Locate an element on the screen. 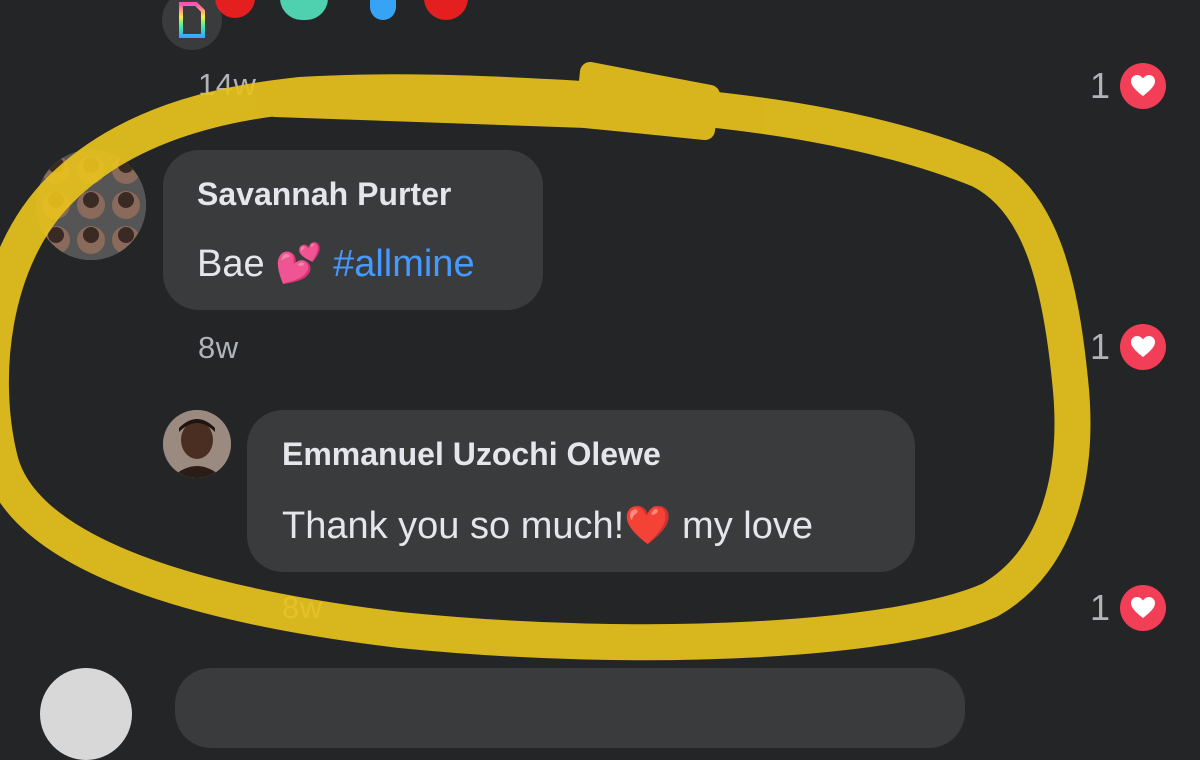 The height and width of the screenshot is (760, 1200). comment-text-prefix: Bae is located at coordinates (236, 264).